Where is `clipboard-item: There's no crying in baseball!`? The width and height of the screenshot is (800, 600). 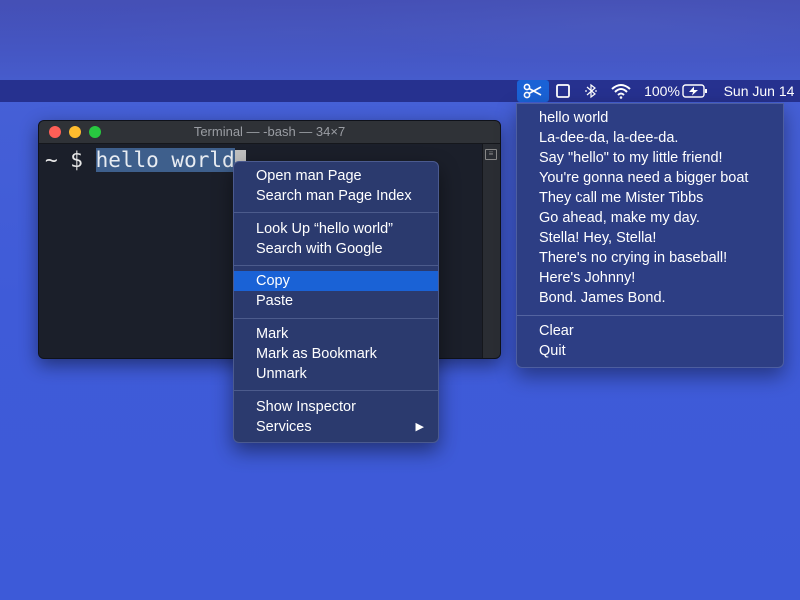 clipboard-item: There's no crying in baseball! is located at coordinates (650, 258).